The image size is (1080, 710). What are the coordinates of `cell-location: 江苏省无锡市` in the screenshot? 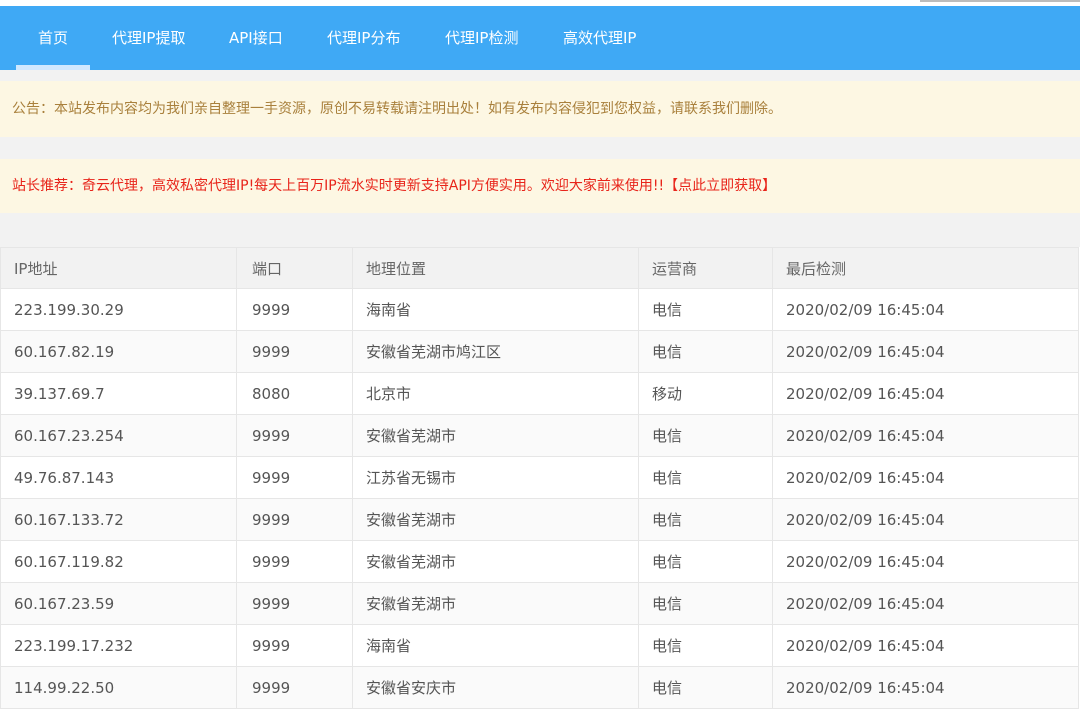 It's located at (495, 477).